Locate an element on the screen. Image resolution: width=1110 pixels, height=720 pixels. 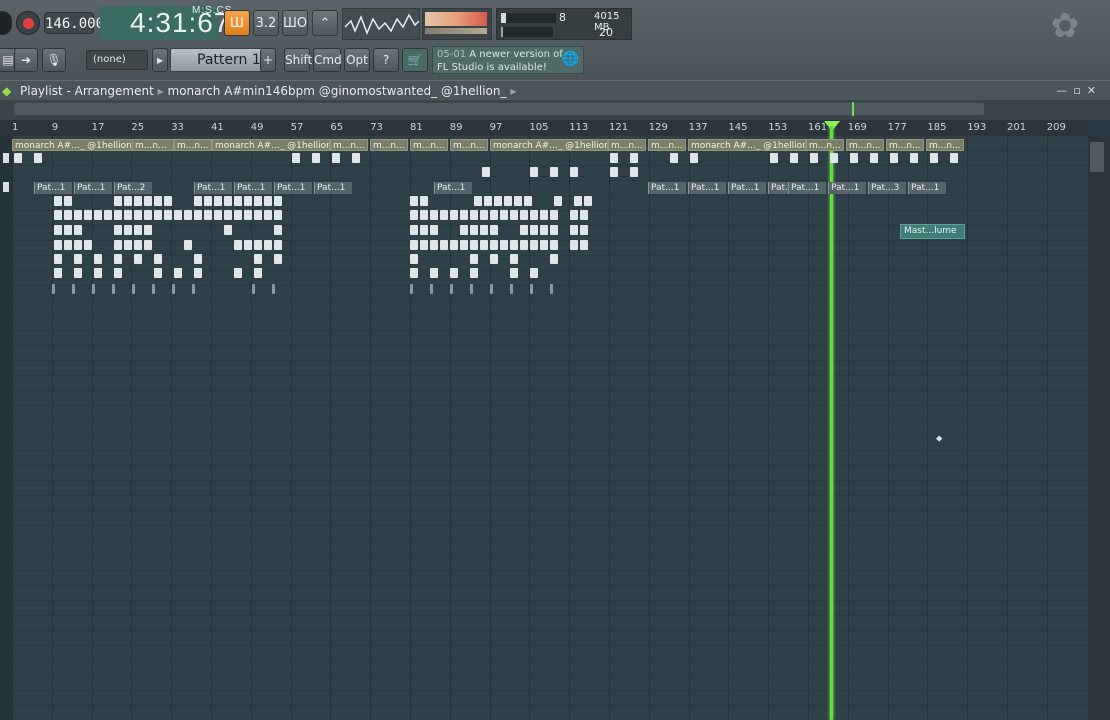
window-controls: —▫✕ is located at coordinates (1079, 91).